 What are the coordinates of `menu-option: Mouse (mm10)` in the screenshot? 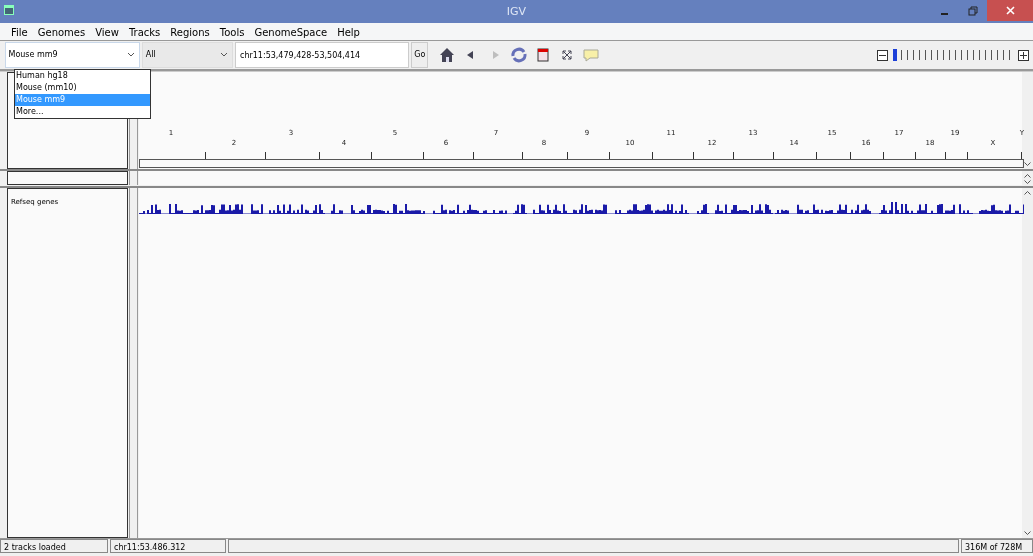 It's located at (82, 88).